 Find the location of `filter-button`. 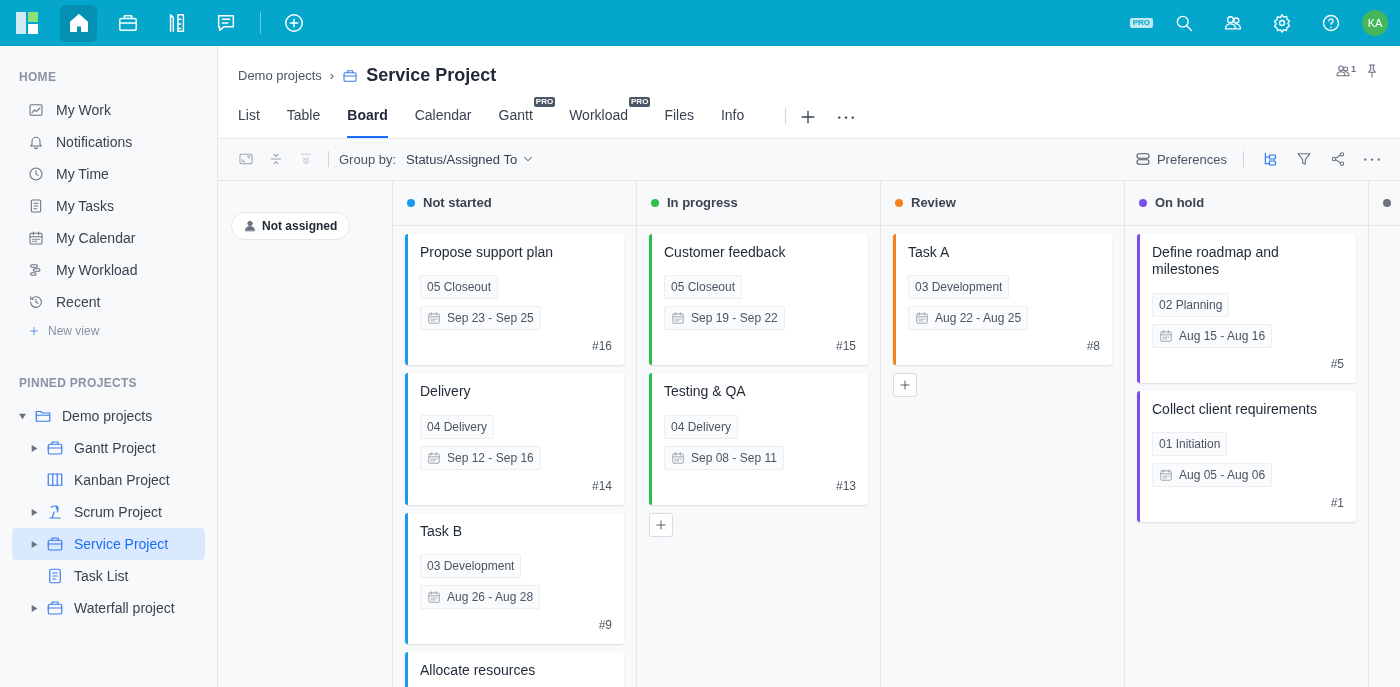

filter-button is located at coordinates (1304, 159).